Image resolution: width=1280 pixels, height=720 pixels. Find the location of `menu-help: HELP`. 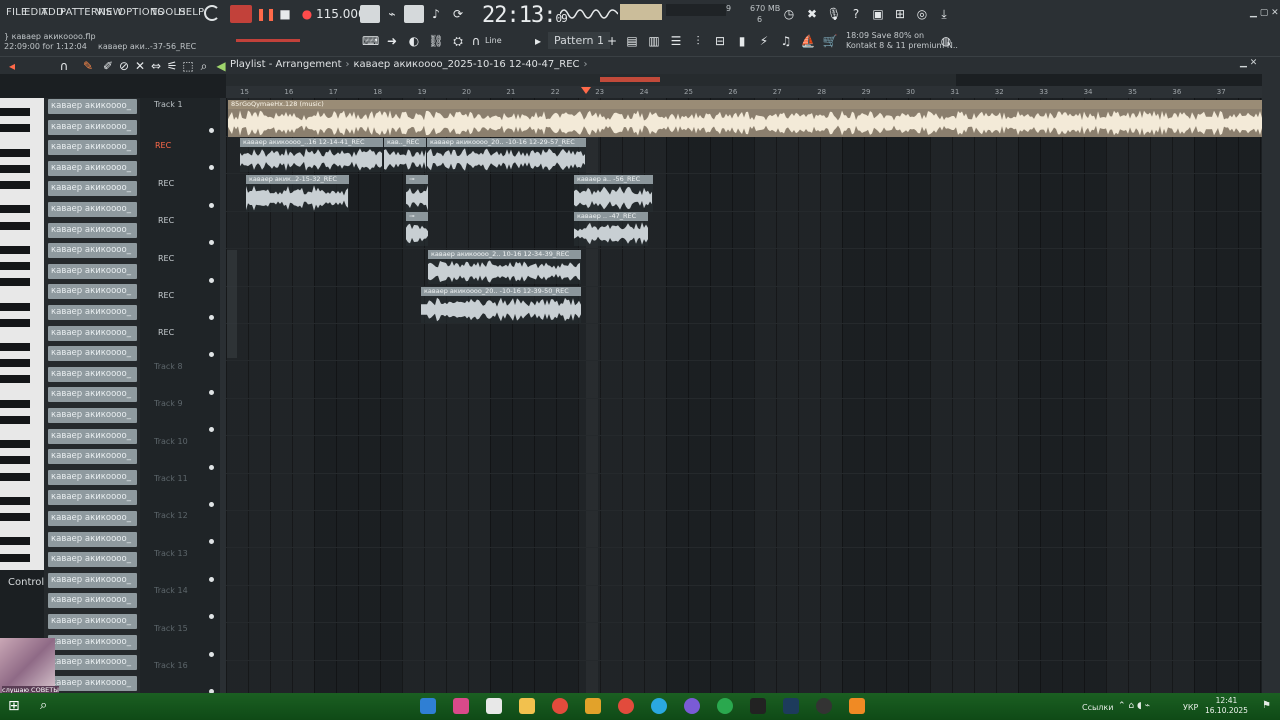

menu-help: HELP is located at coordinates (191, 12).